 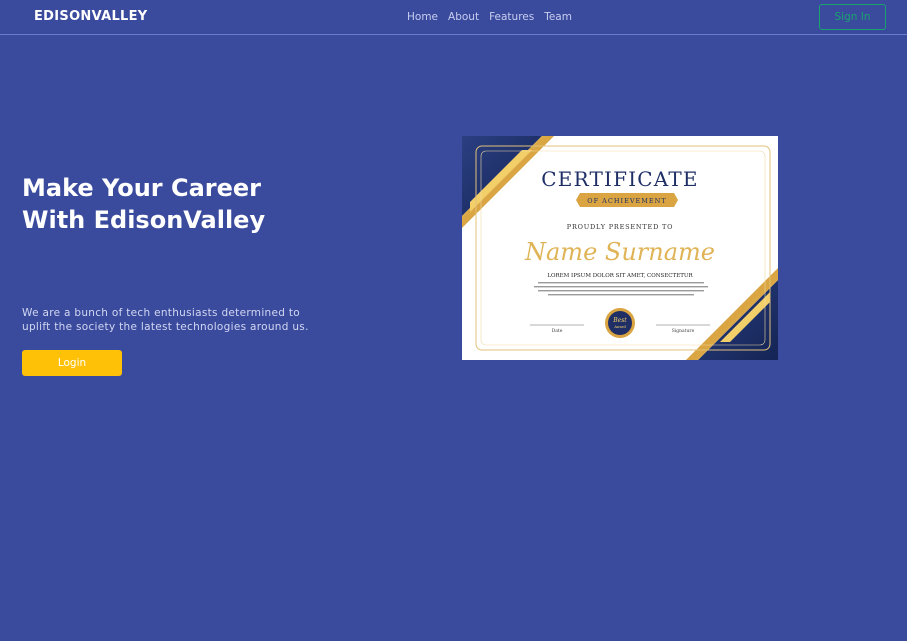 What do you see at coordinates (619, 327) in the screenshot?
I see `badge-line2: Award` at bounding box center [619, 327].